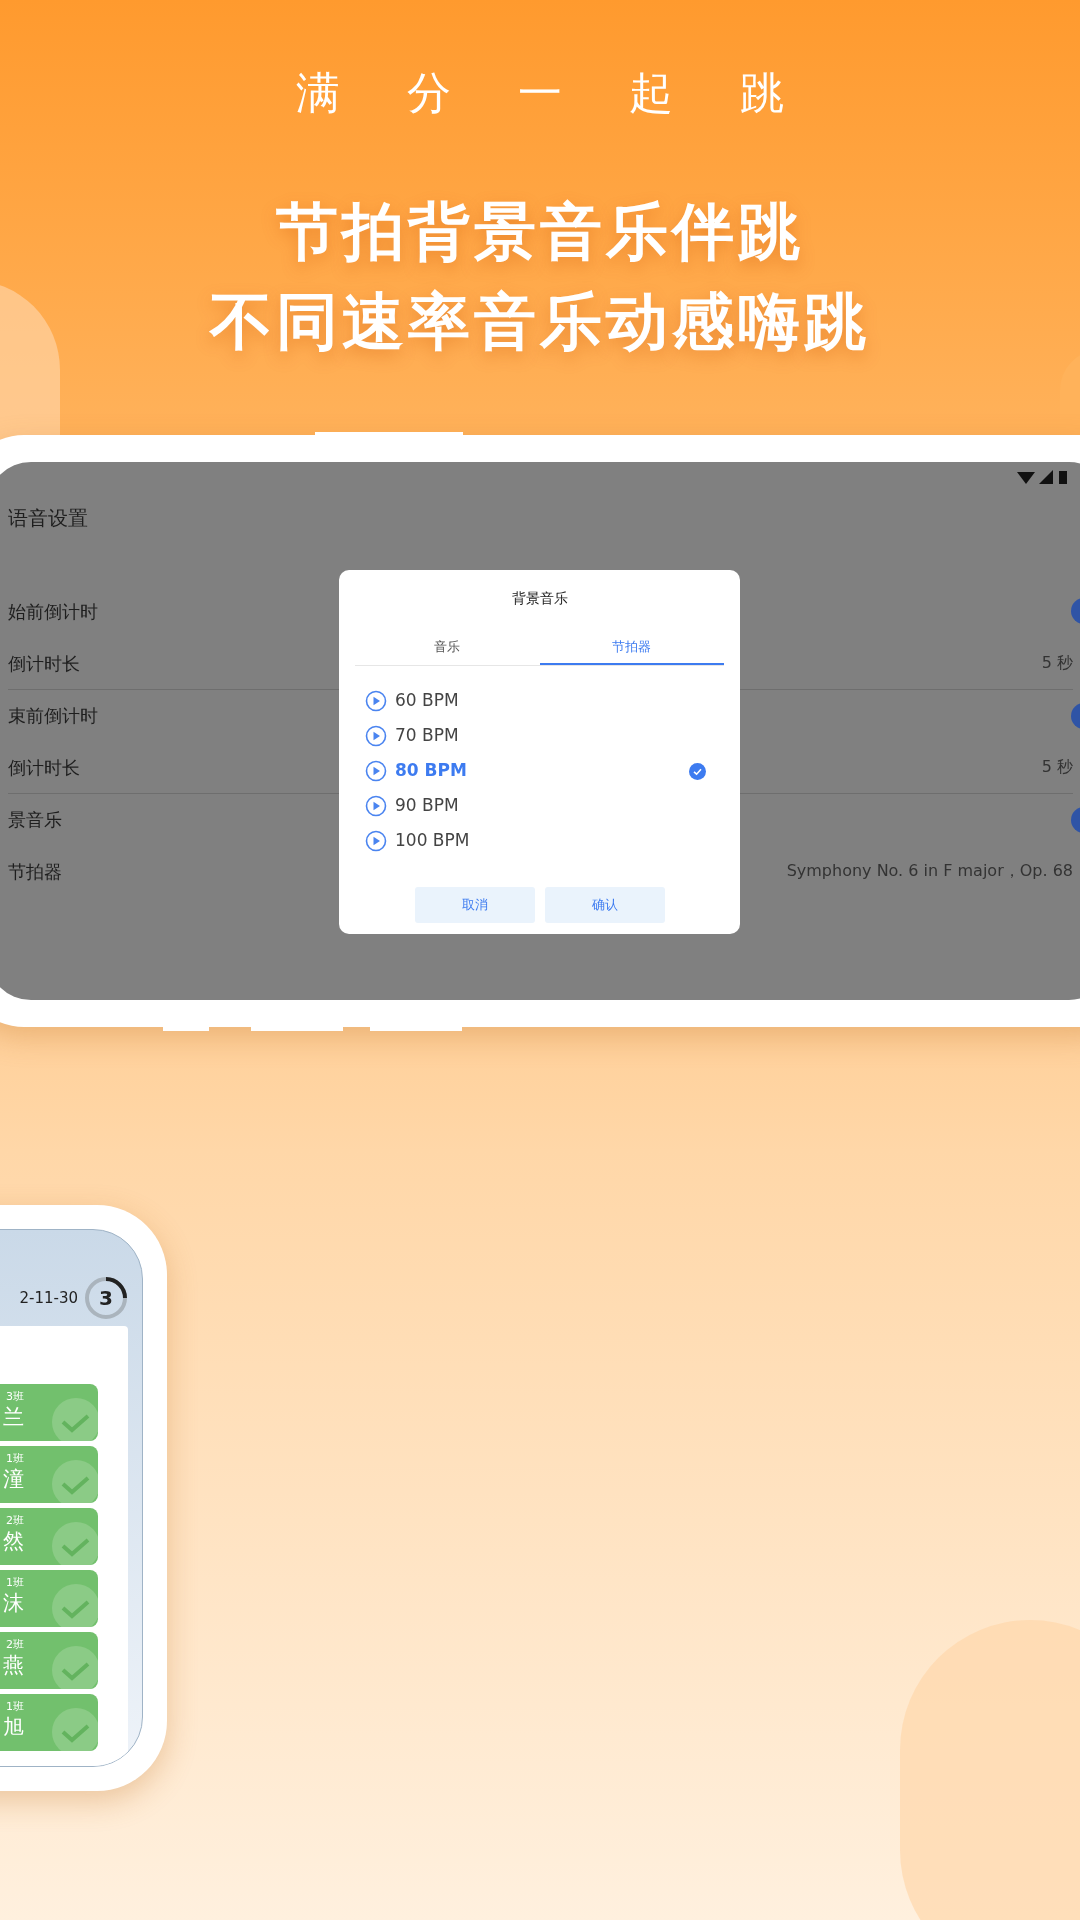  I want to click on headline: 节拍背景音乐伴跳, so click(540, 232).